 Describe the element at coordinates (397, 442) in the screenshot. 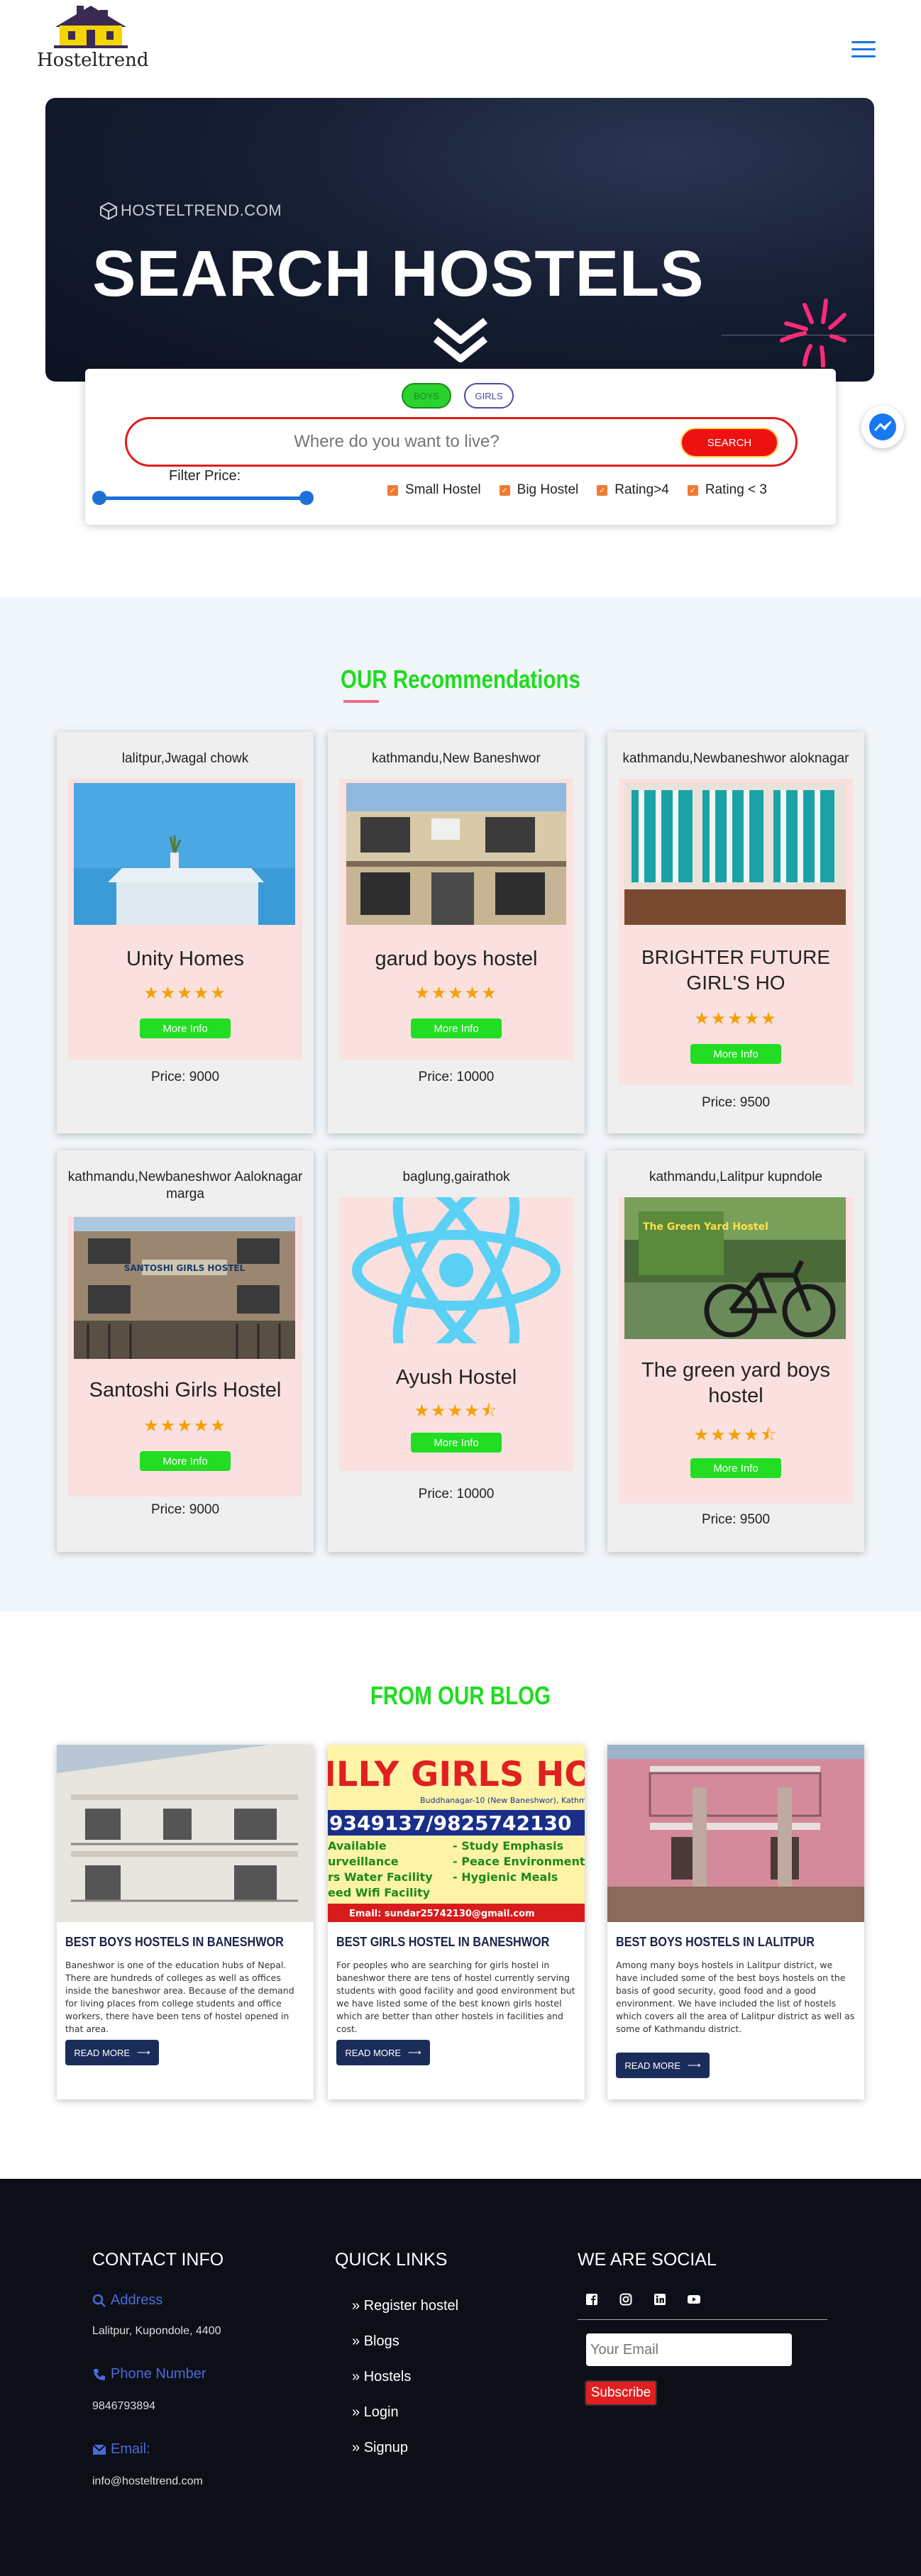

I see `search-input` at that location.